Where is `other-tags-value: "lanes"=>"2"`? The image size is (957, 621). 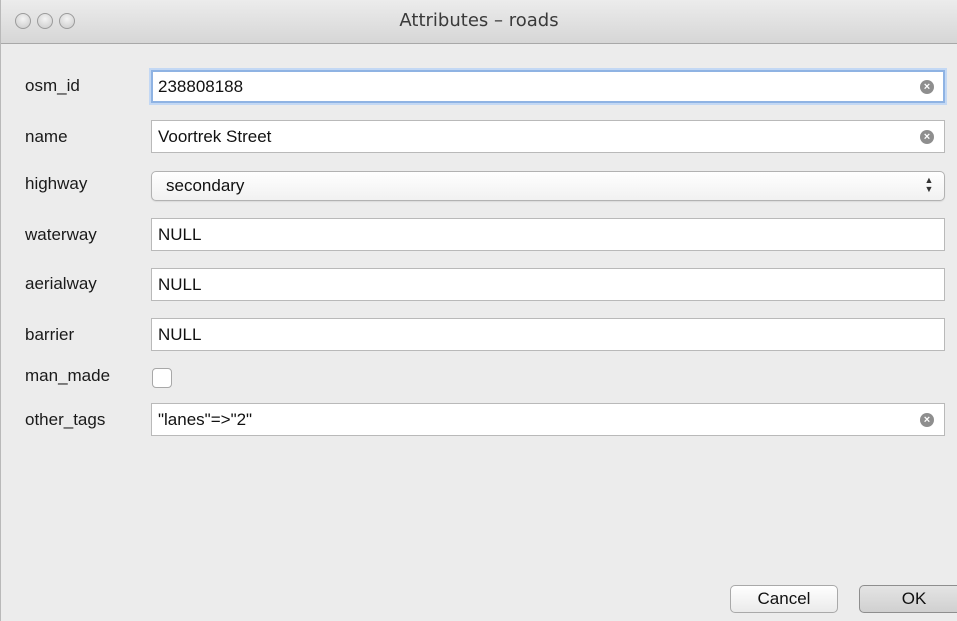
other-tags-value: "lanes"=>"2" is located at coordinates (205, 419).